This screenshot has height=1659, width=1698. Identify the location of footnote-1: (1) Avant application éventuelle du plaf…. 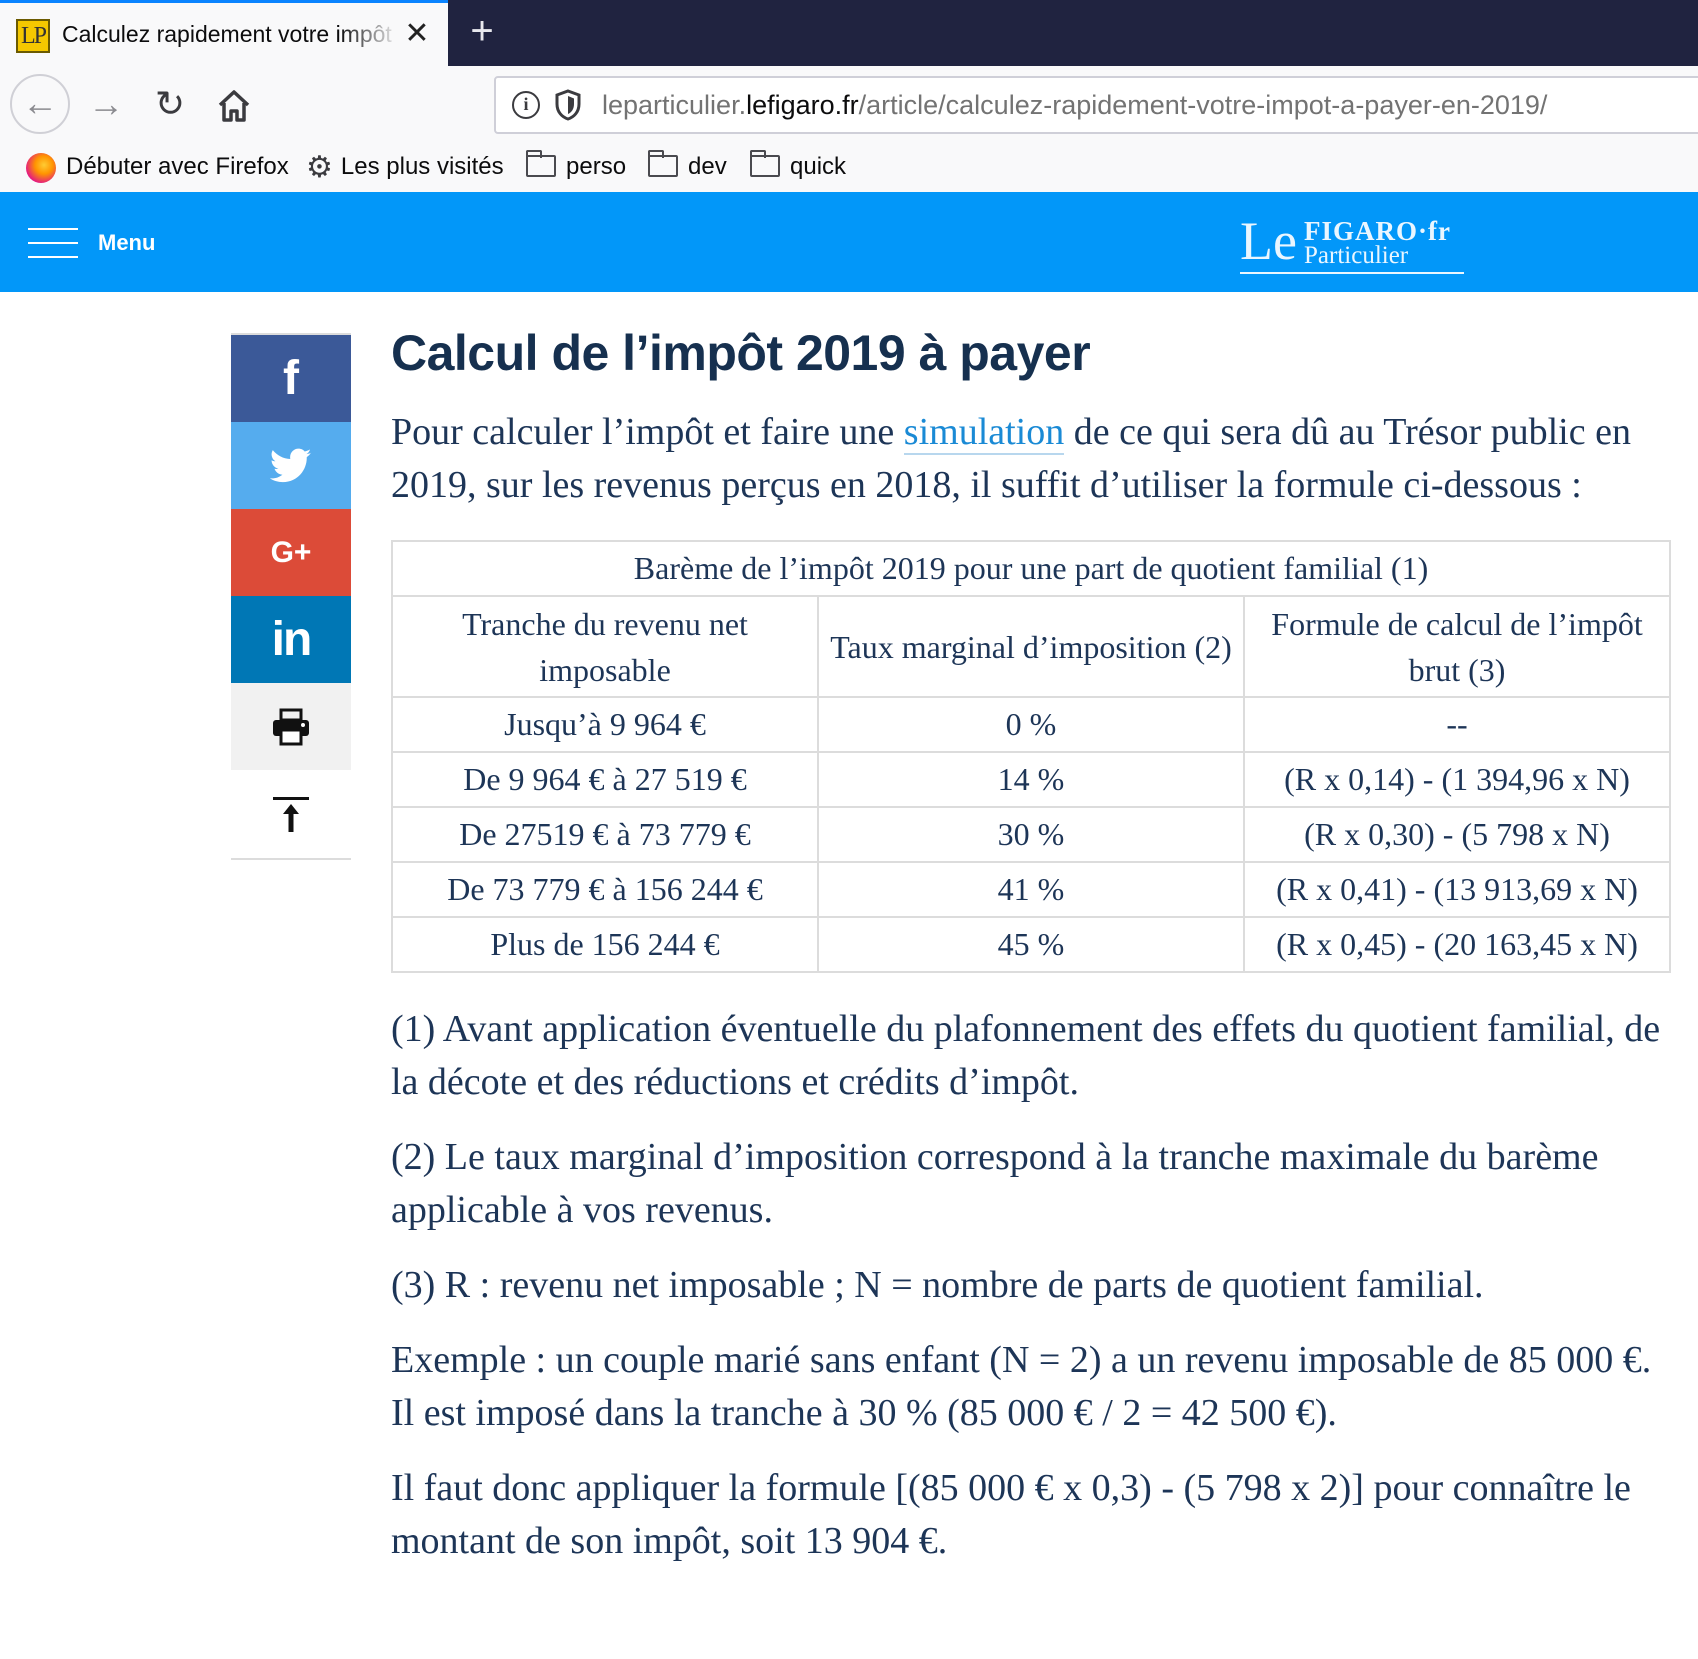
(1026, 1055).